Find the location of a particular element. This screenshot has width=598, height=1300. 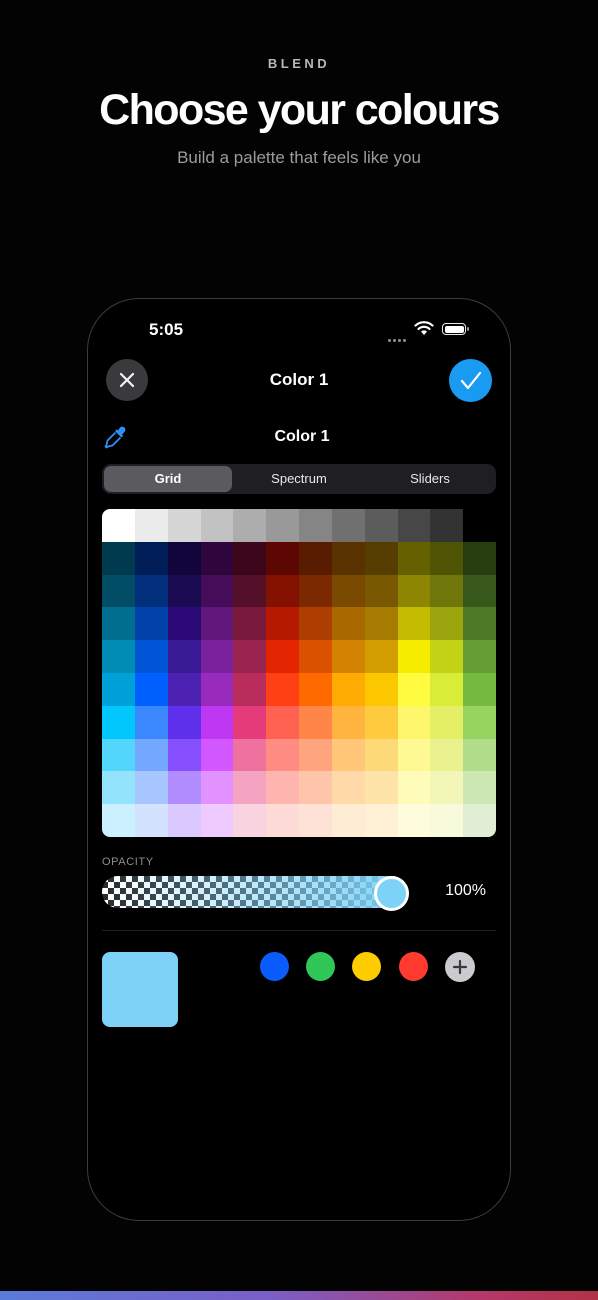

add-swatch-button is located at coordinates (460, 967).